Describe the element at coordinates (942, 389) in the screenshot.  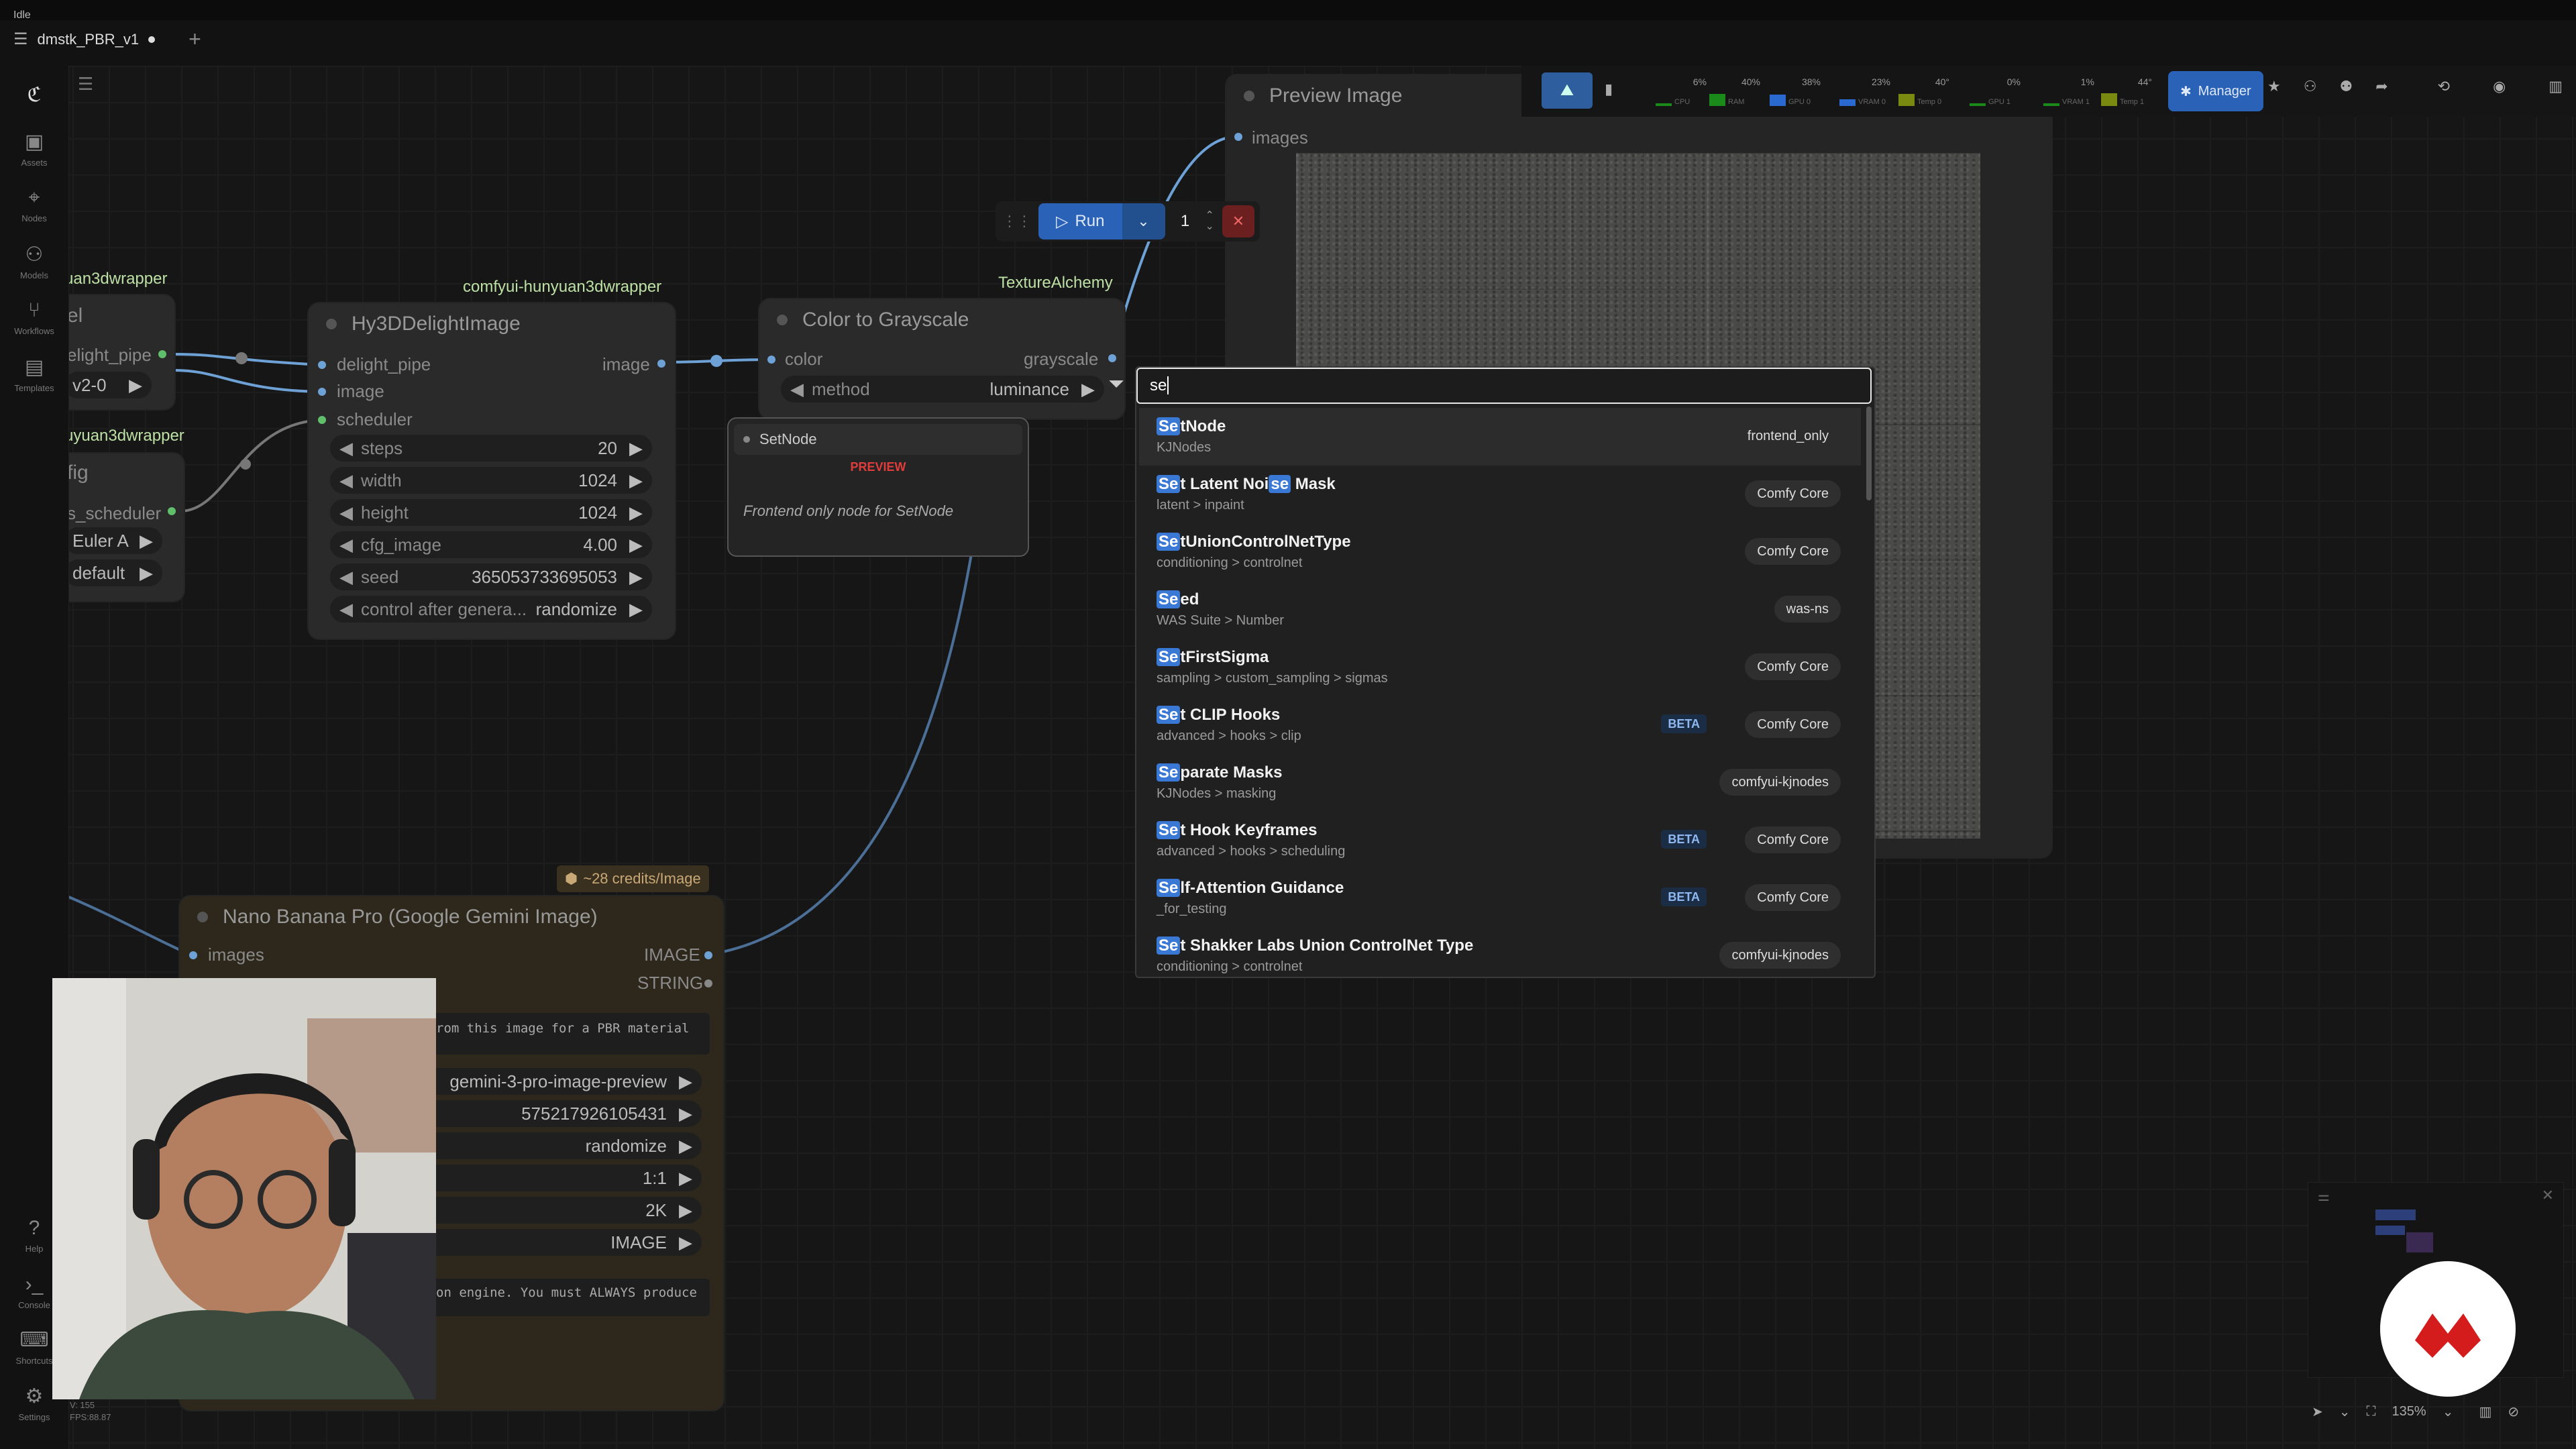
I see `widget-method: ◀ method luminance ▶` at that location.